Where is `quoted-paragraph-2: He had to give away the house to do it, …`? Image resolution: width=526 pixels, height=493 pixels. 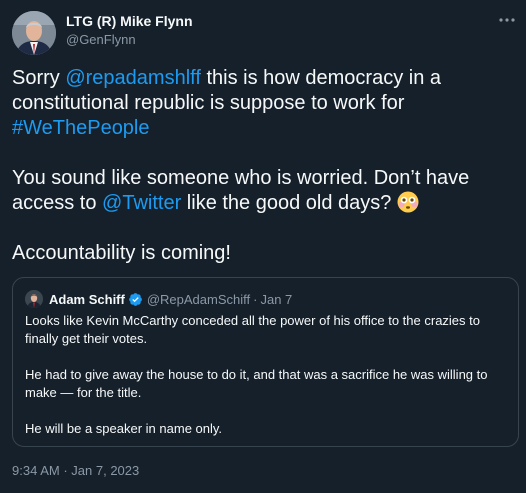
quoted-paragraph-2: He had to give away the house to do it, … is located at coordinates (256, 383).